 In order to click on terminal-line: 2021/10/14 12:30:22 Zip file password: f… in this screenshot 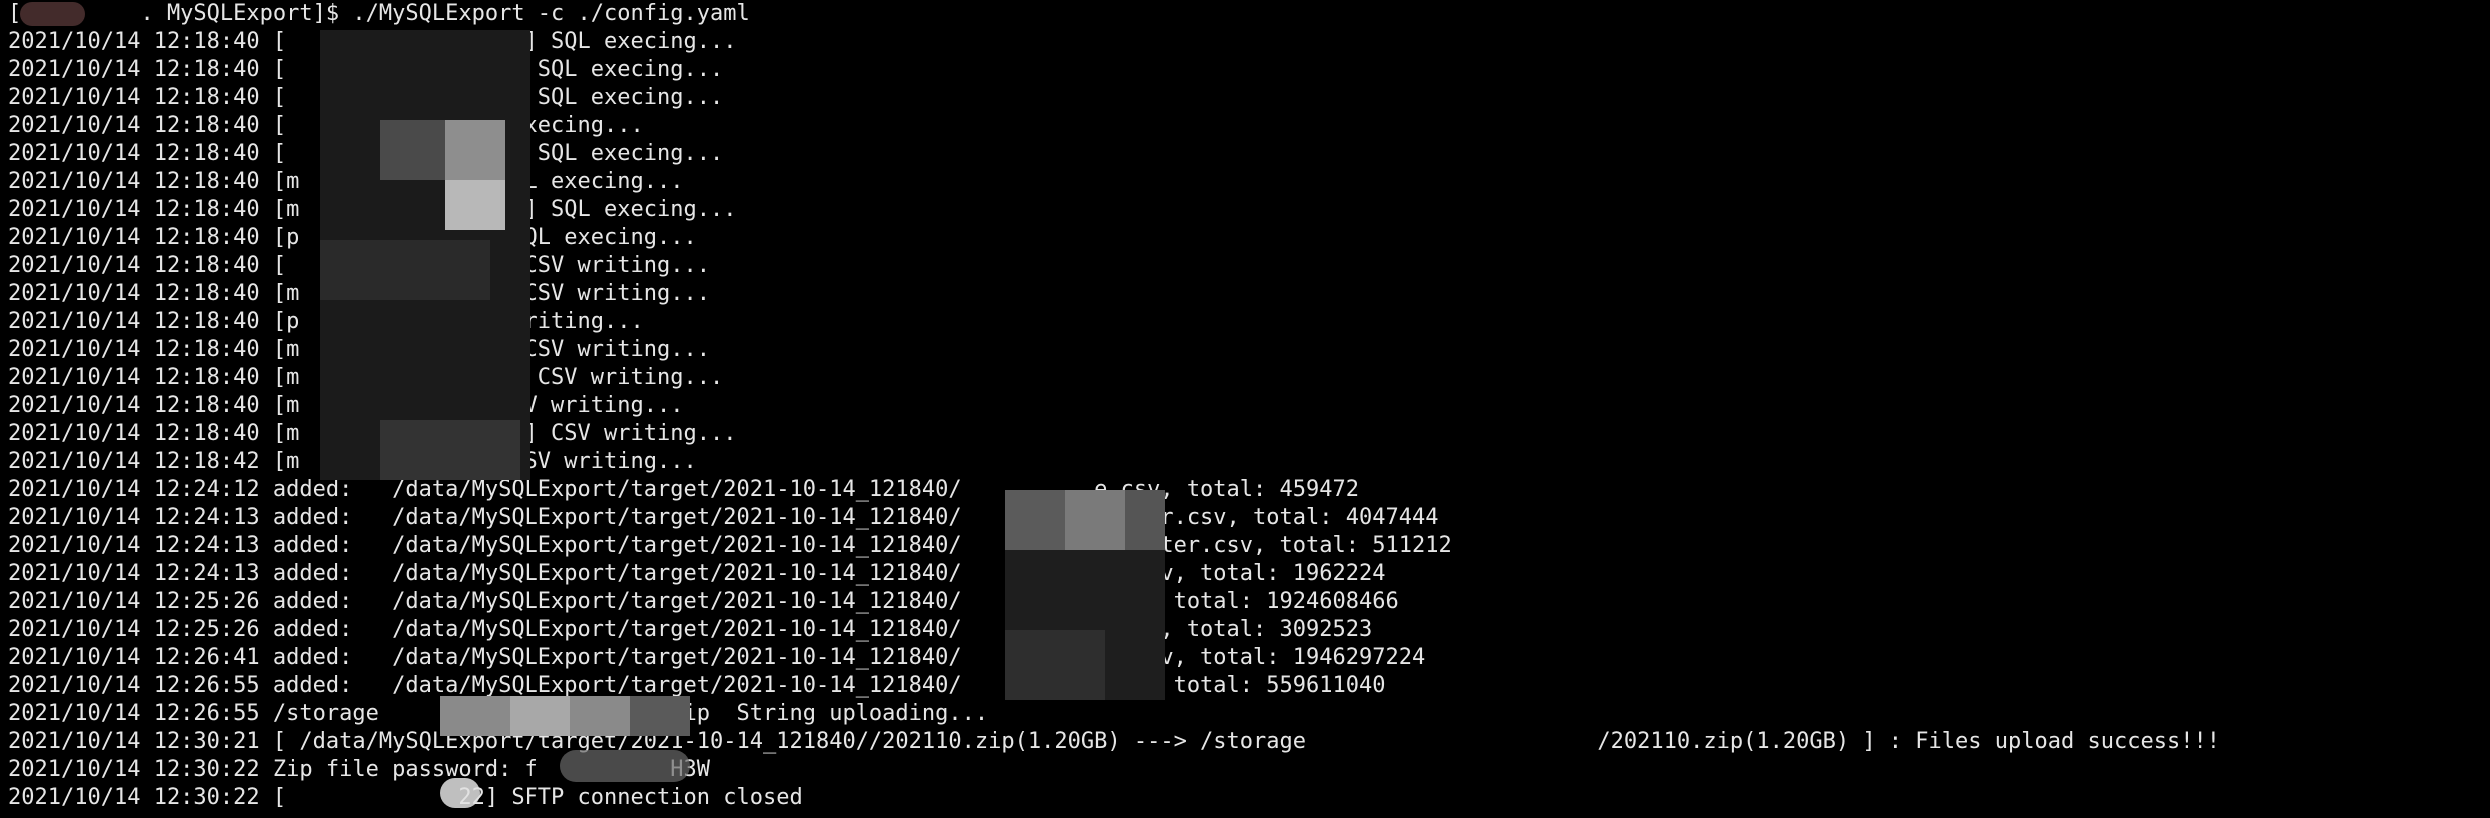, I will do `click(359, 769)`.